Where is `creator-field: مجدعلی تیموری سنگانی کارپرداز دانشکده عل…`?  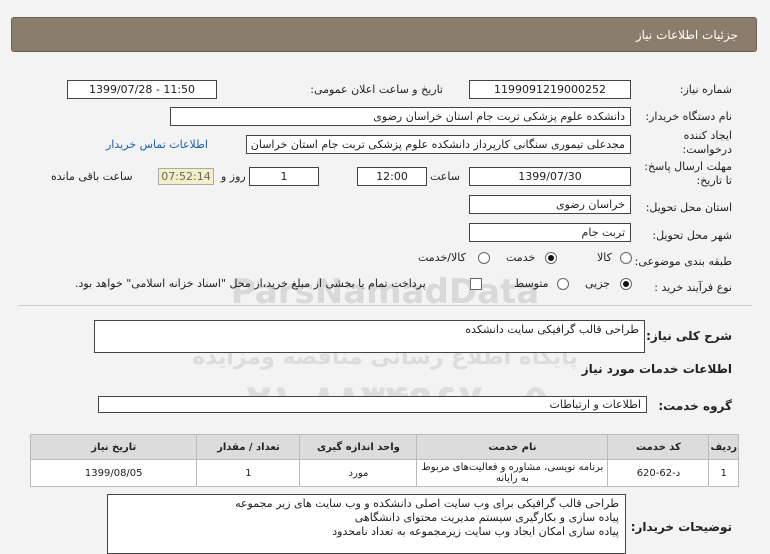 creator-field: مجدعلی تیموری سنگانی کارپرداز دانشکده عل… is located at coordinates (438, 144).